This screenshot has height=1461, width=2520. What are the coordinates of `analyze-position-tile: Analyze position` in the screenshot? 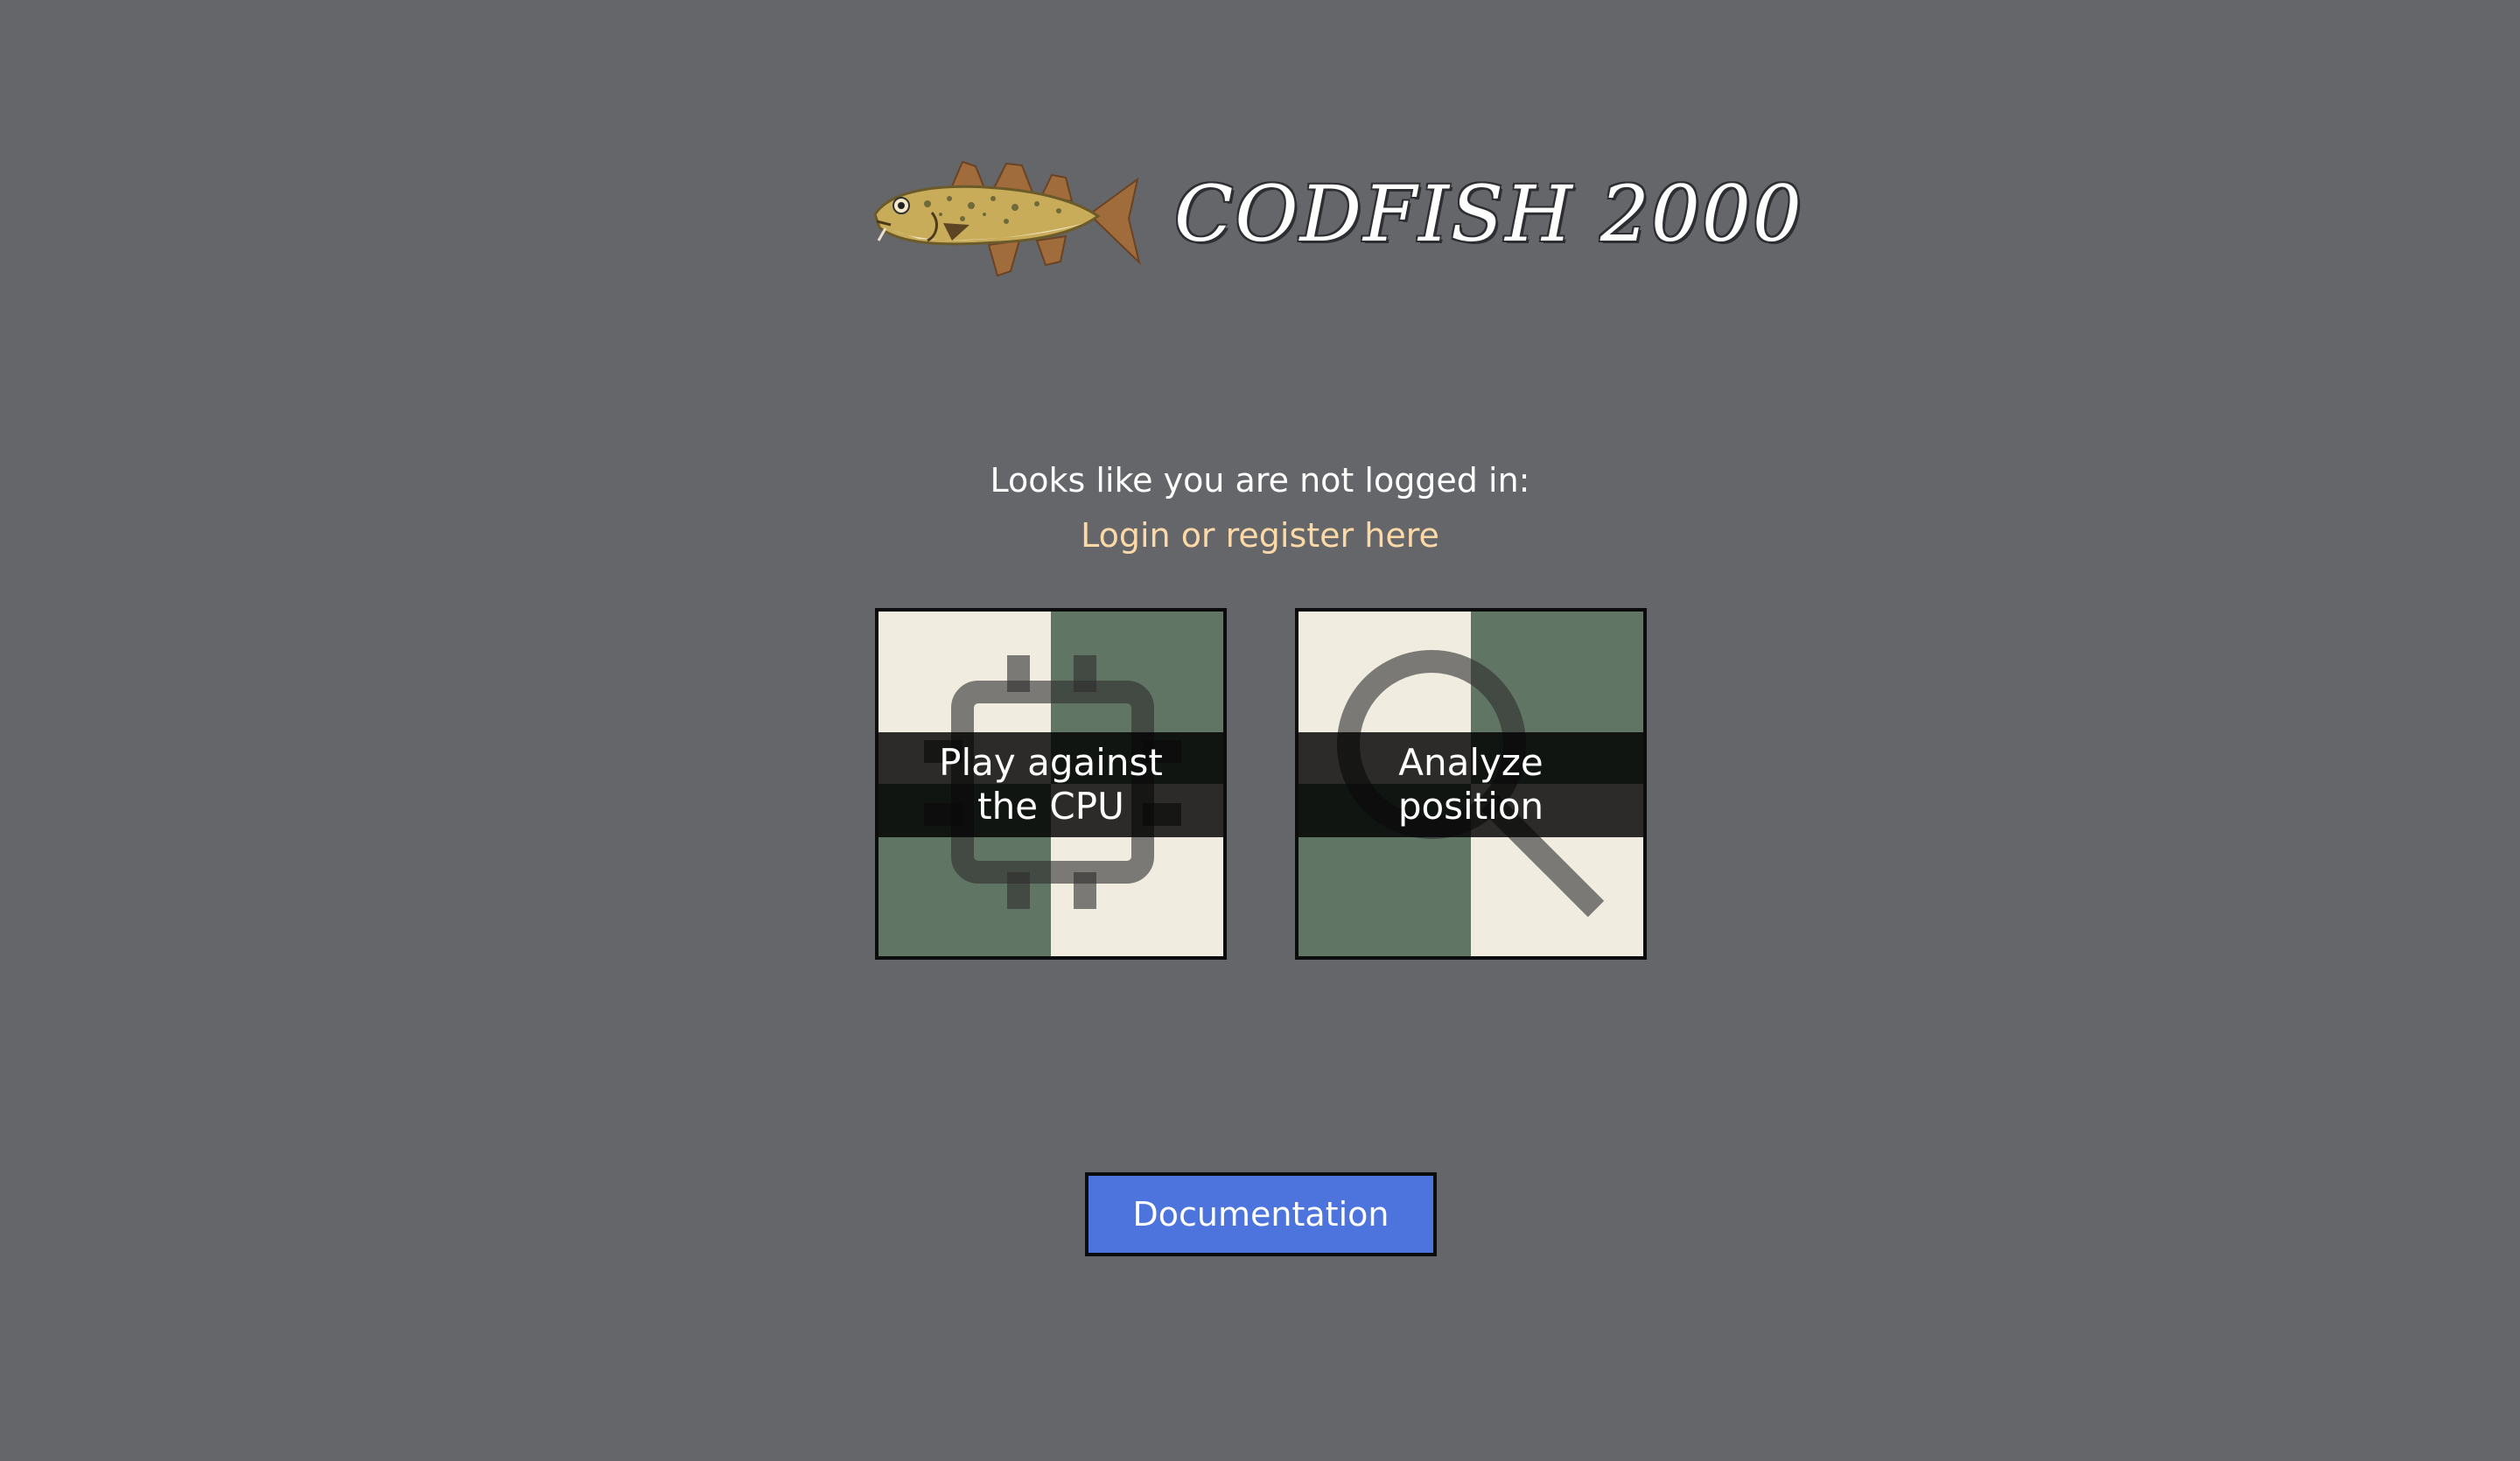 It's located at (1471, 784).